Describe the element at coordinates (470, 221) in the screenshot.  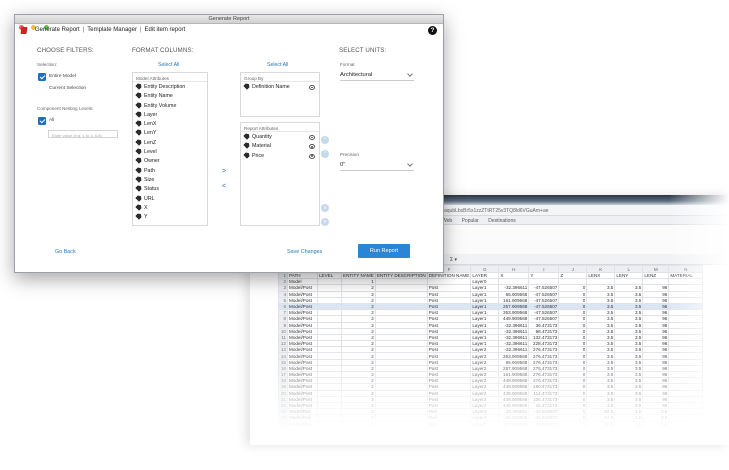
I see `bookmark-popular: Popular` at that location.